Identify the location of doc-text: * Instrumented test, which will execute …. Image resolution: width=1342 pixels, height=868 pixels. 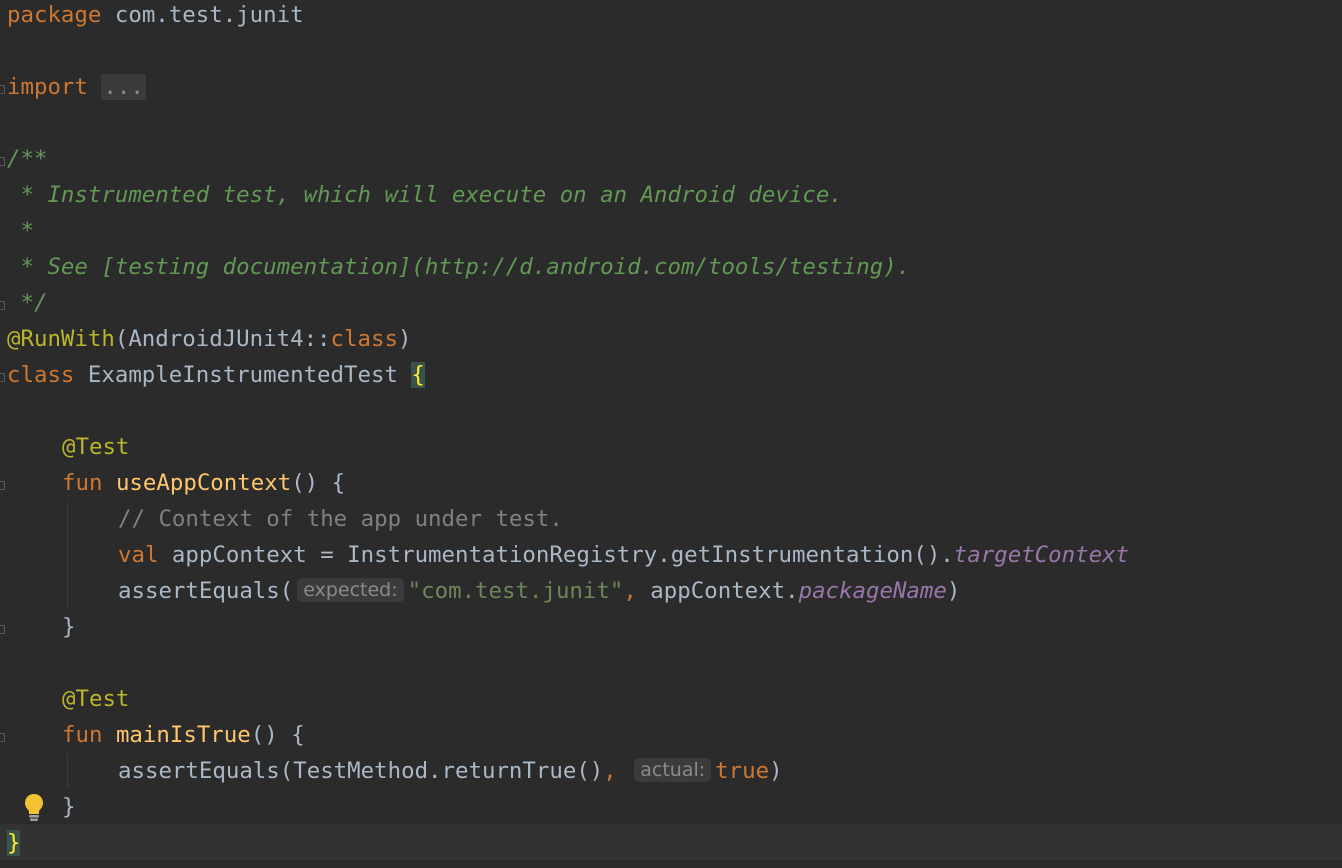
(425, 195).